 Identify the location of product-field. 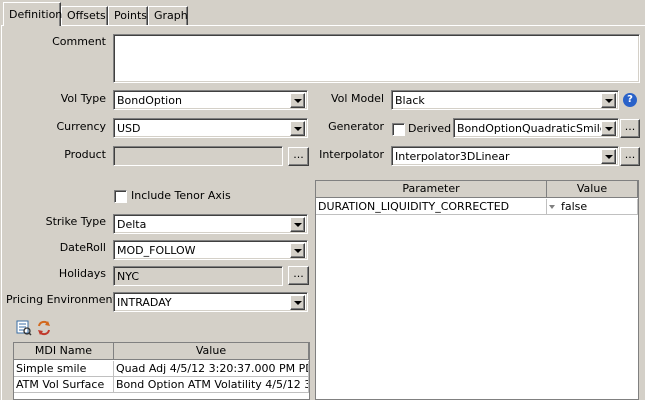
(198, 156).